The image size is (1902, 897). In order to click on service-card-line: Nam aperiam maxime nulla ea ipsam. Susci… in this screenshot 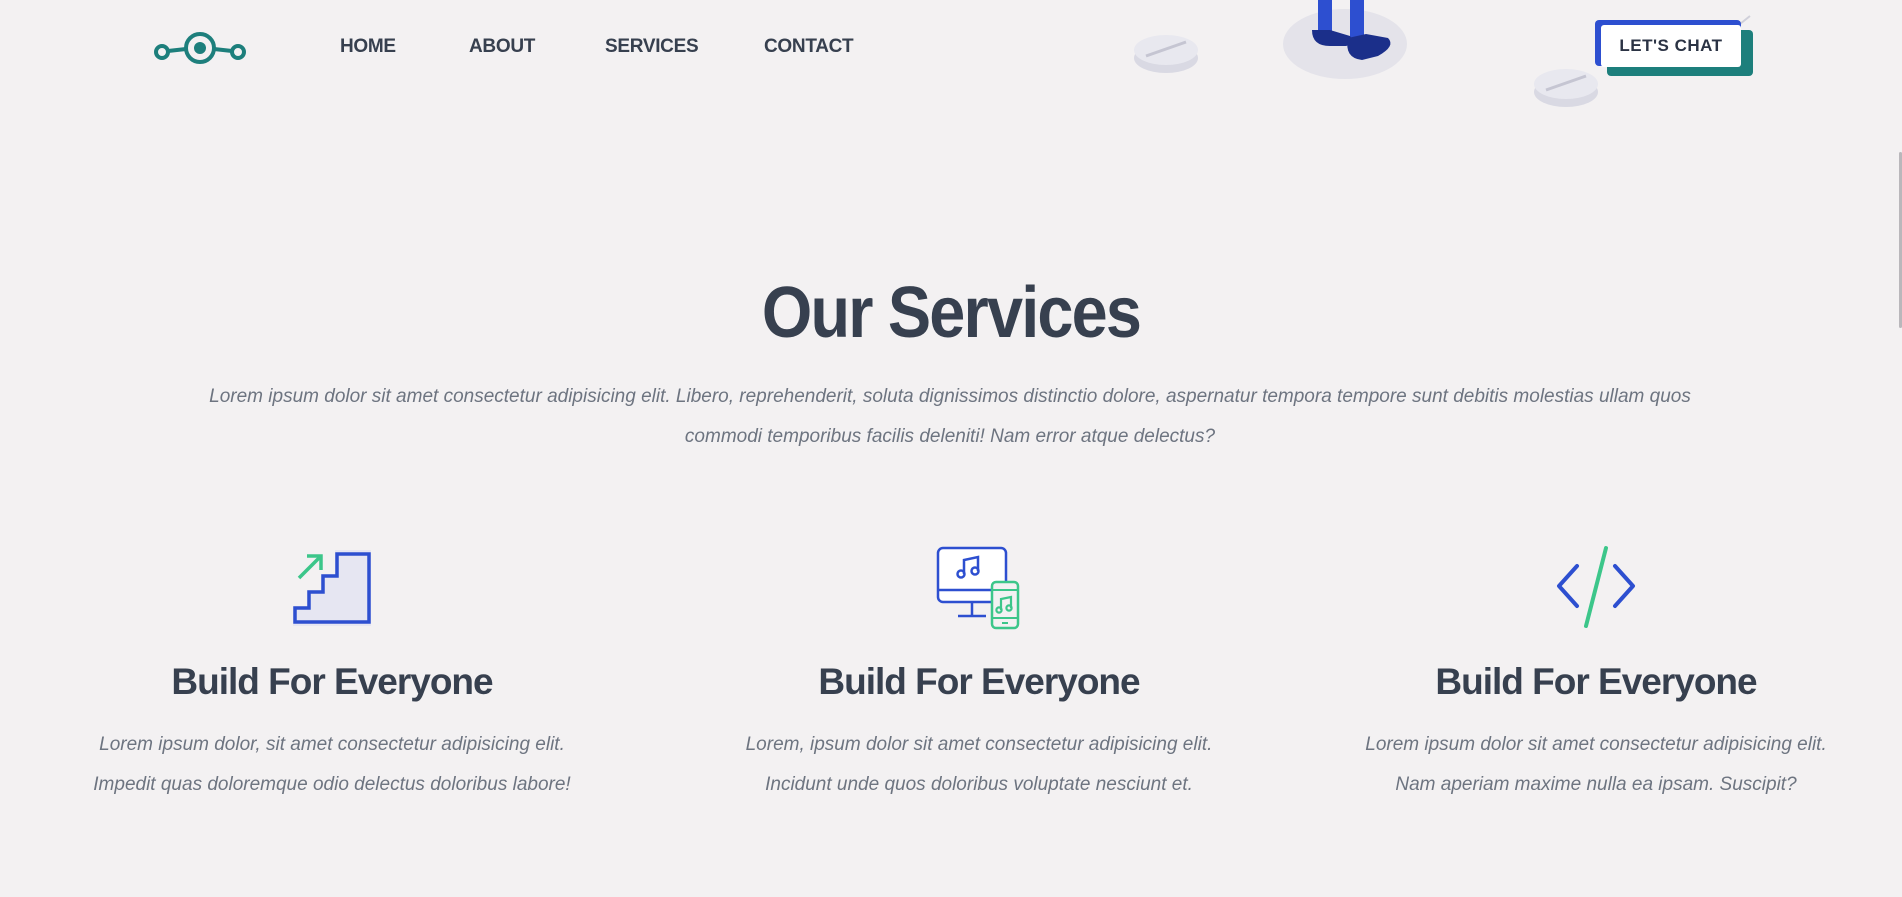, I will do `click(1596, 784)`.